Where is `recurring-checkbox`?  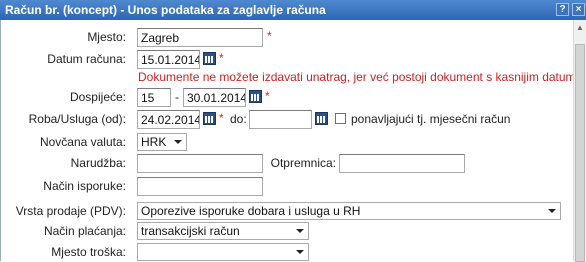 recurring-checkbox is located at coordinates (340, 118).